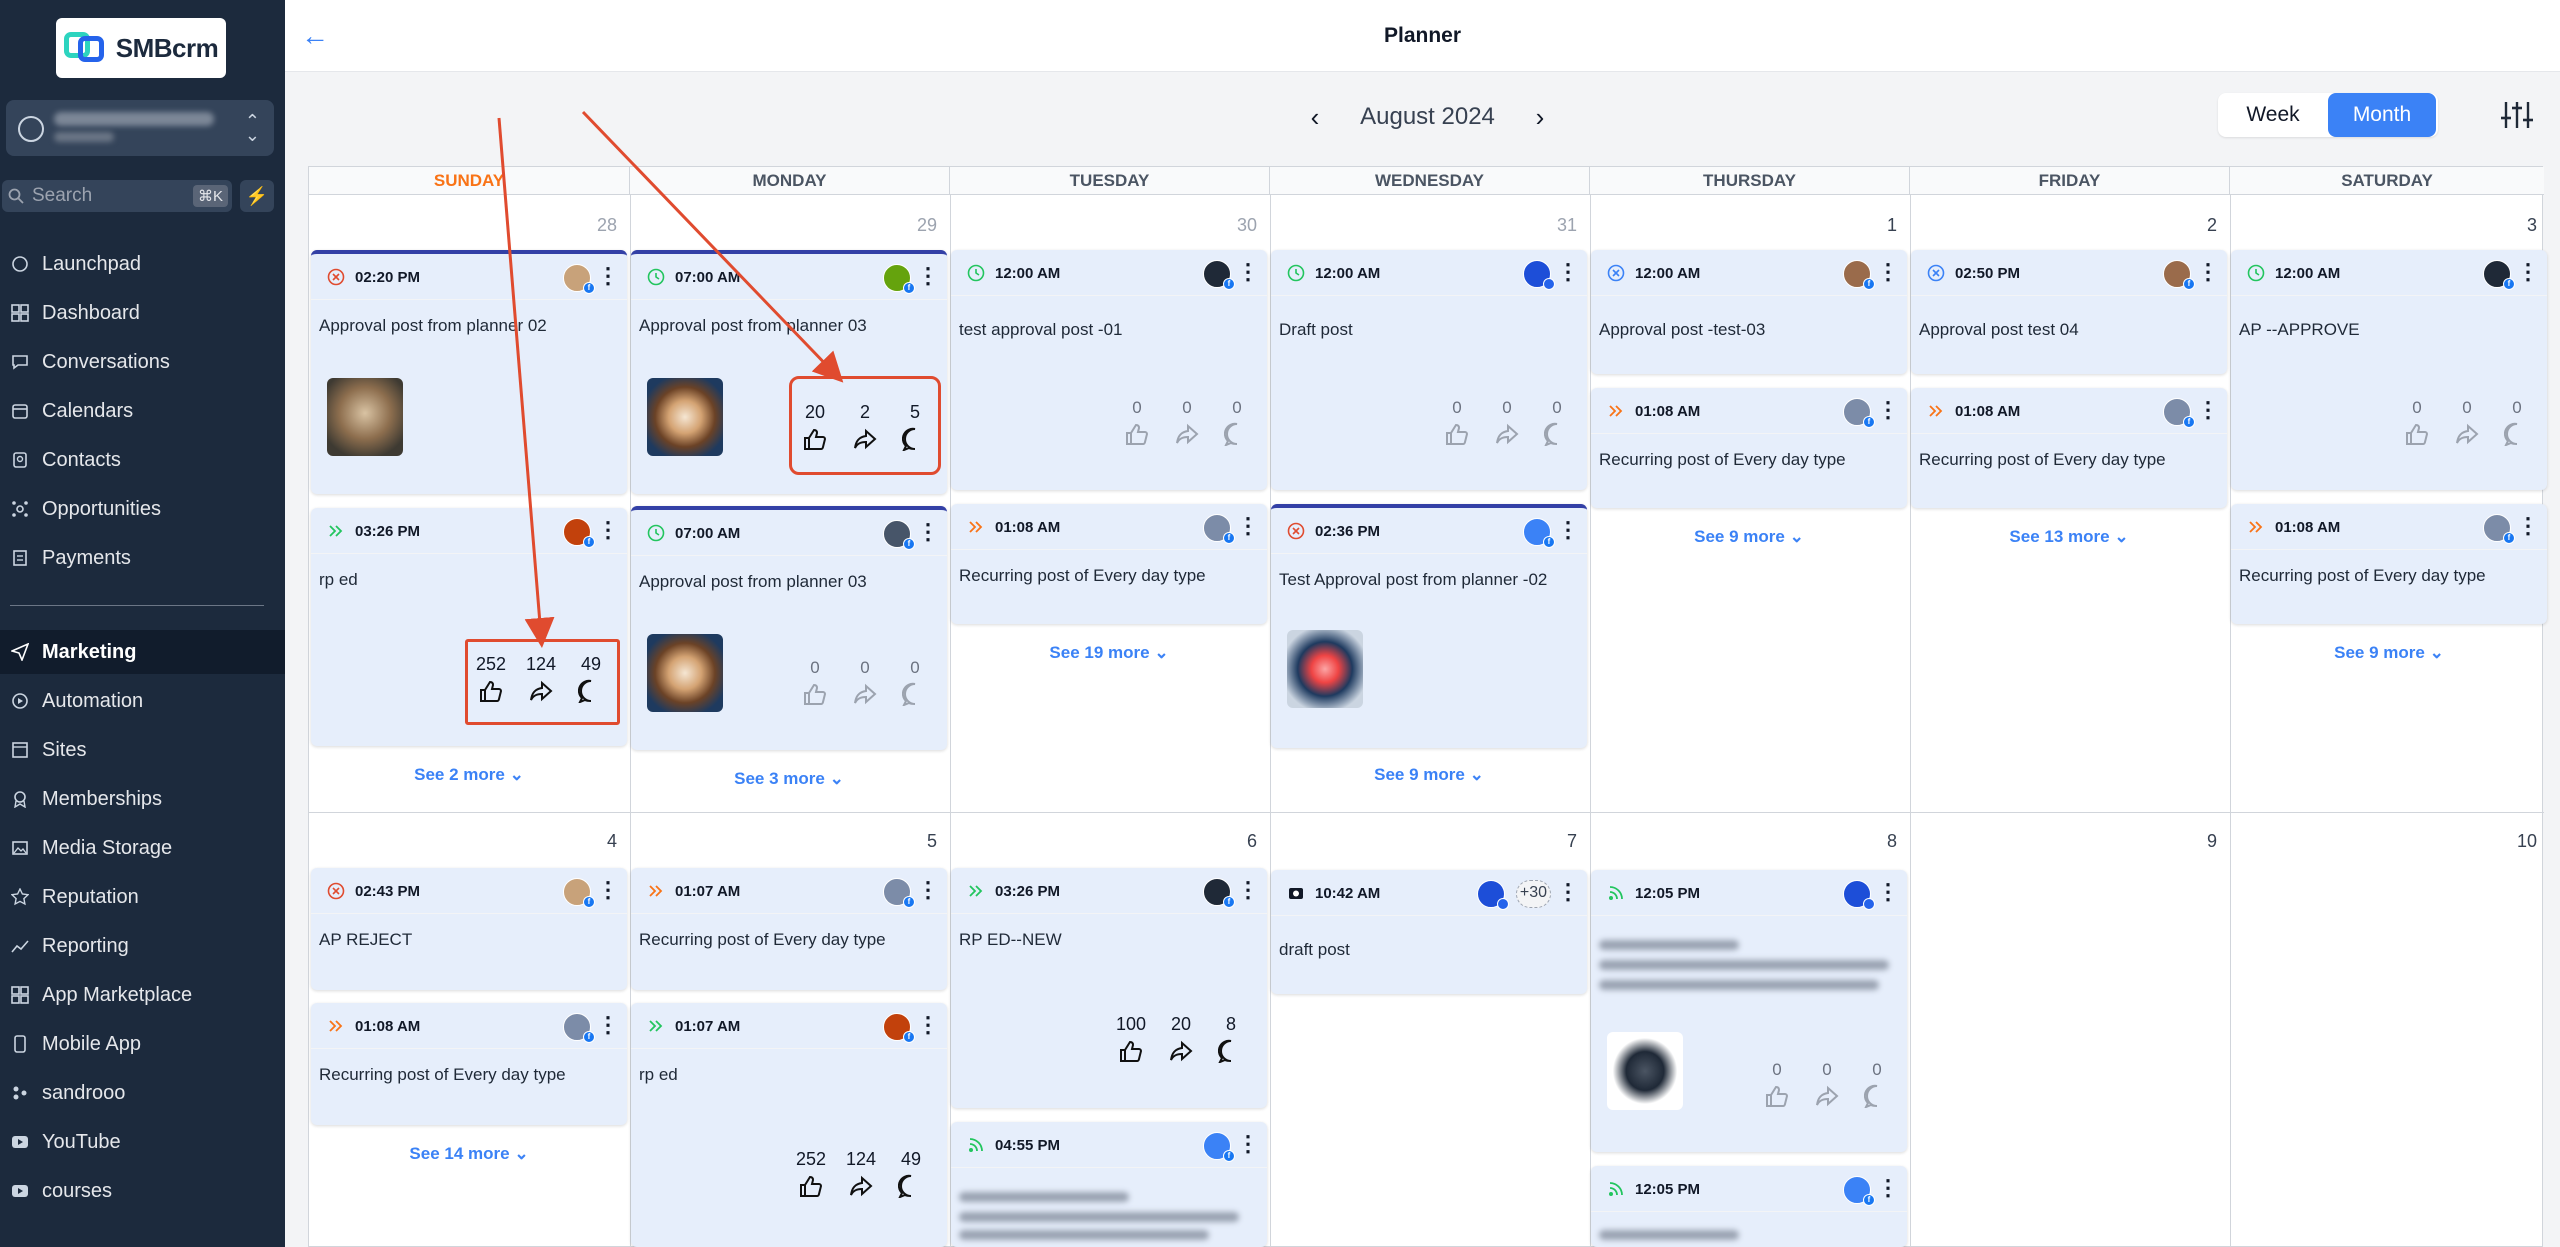  What do you see at coordinates (1237, 225) in the screenshot?
I see `date-number: 30` at bounding box center [1237, 225].